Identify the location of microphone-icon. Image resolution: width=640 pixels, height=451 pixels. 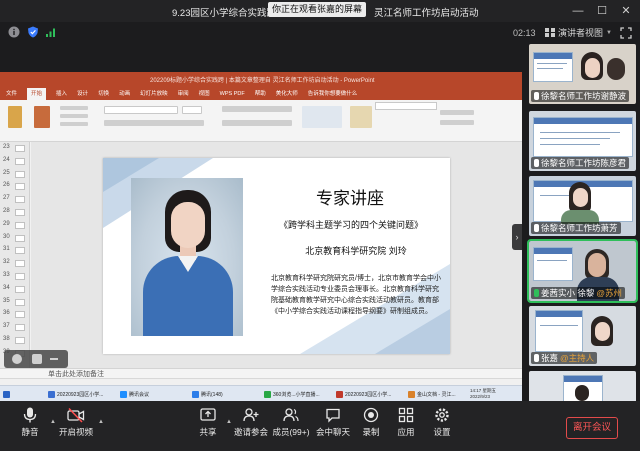
(30, 415).